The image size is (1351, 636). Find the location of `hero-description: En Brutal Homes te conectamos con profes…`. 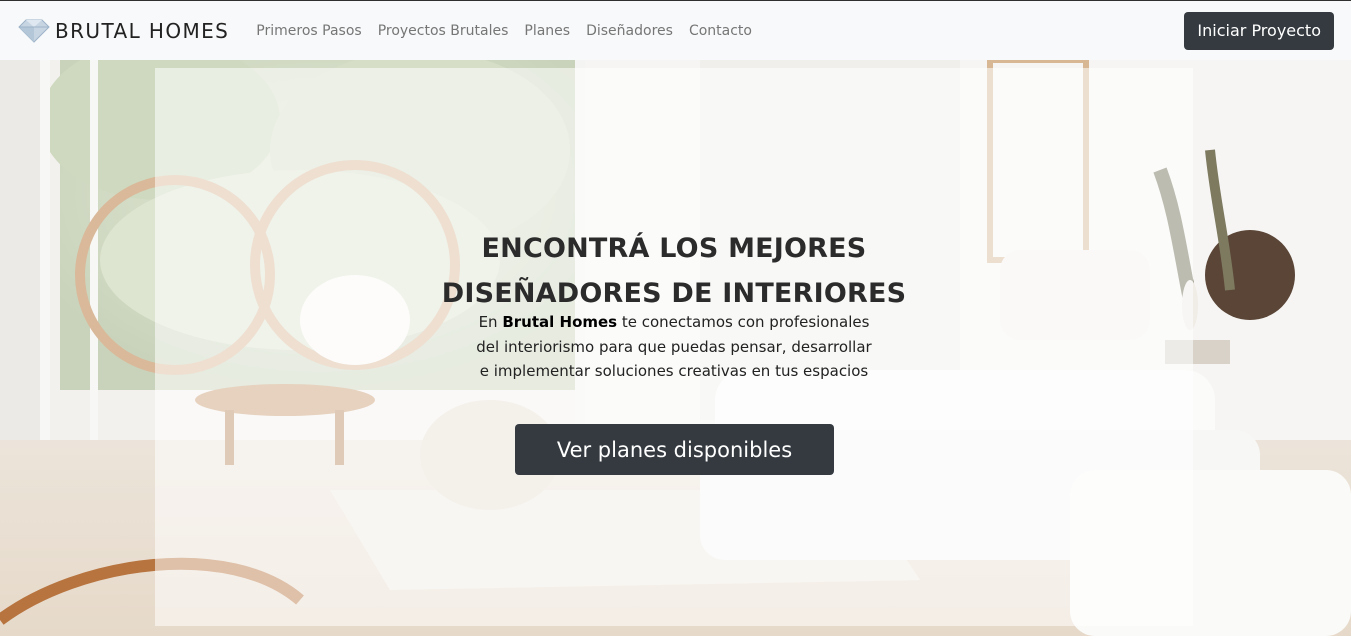

hero-description: En Brutal Homes te conectamos con profes… is located at coordinates (674, 347).